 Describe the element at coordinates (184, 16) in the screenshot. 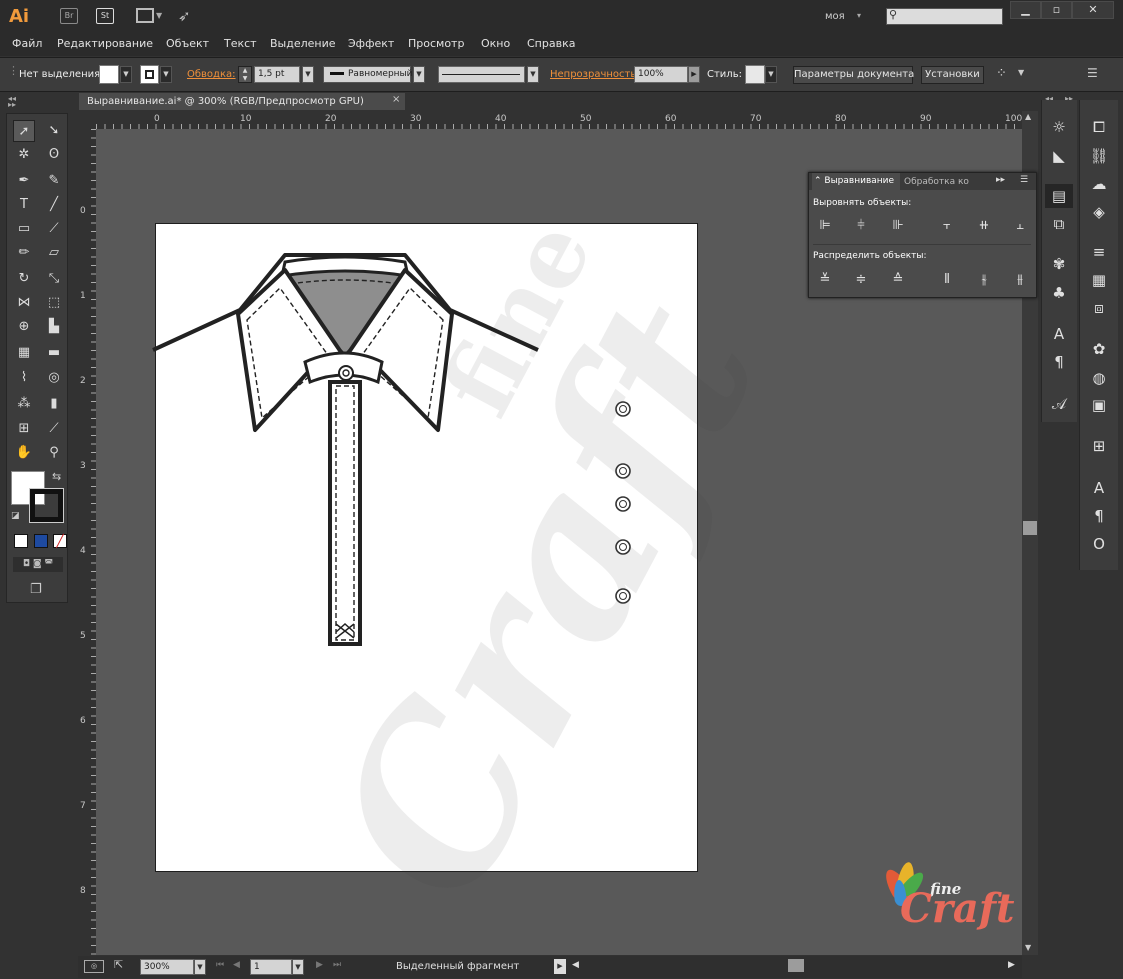

I see `gpu-rocket-icon: ➶` at that location.